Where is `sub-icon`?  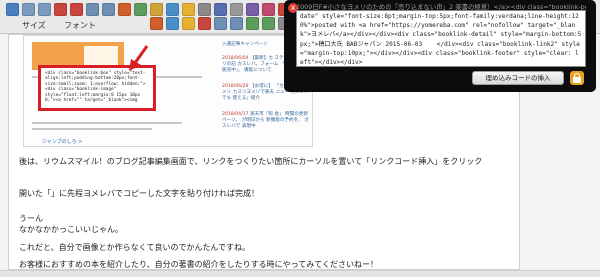 sub-icon is located at coordinates (236, 23).